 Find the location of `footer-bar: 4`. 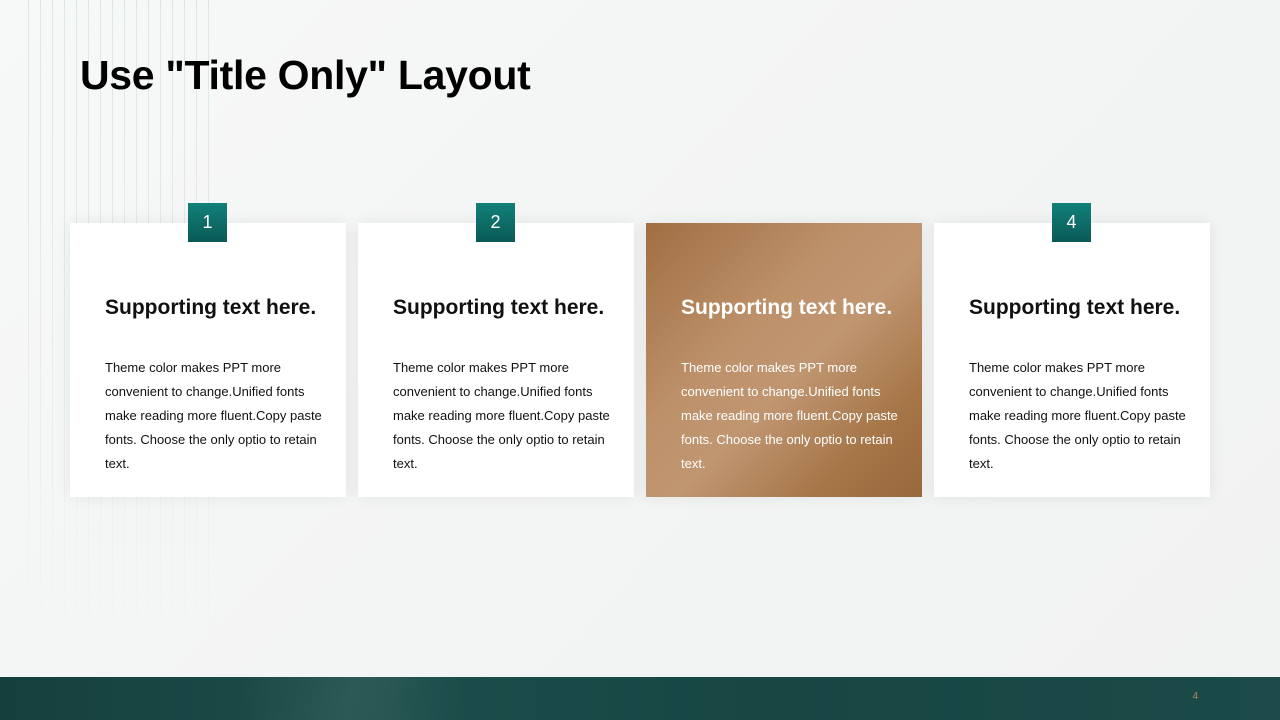

footer-bar: 4 is located at coordinates (640, 698).